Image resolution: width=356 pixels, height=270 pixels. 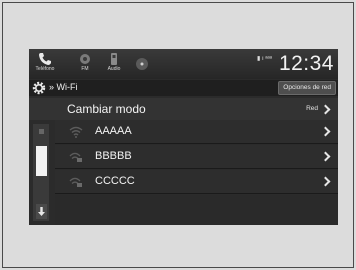 What do you see at coordinates (106, 109) in the screenshot?
I see `change-mode-label: Cambiar modo` at bounding box center [106, 109].